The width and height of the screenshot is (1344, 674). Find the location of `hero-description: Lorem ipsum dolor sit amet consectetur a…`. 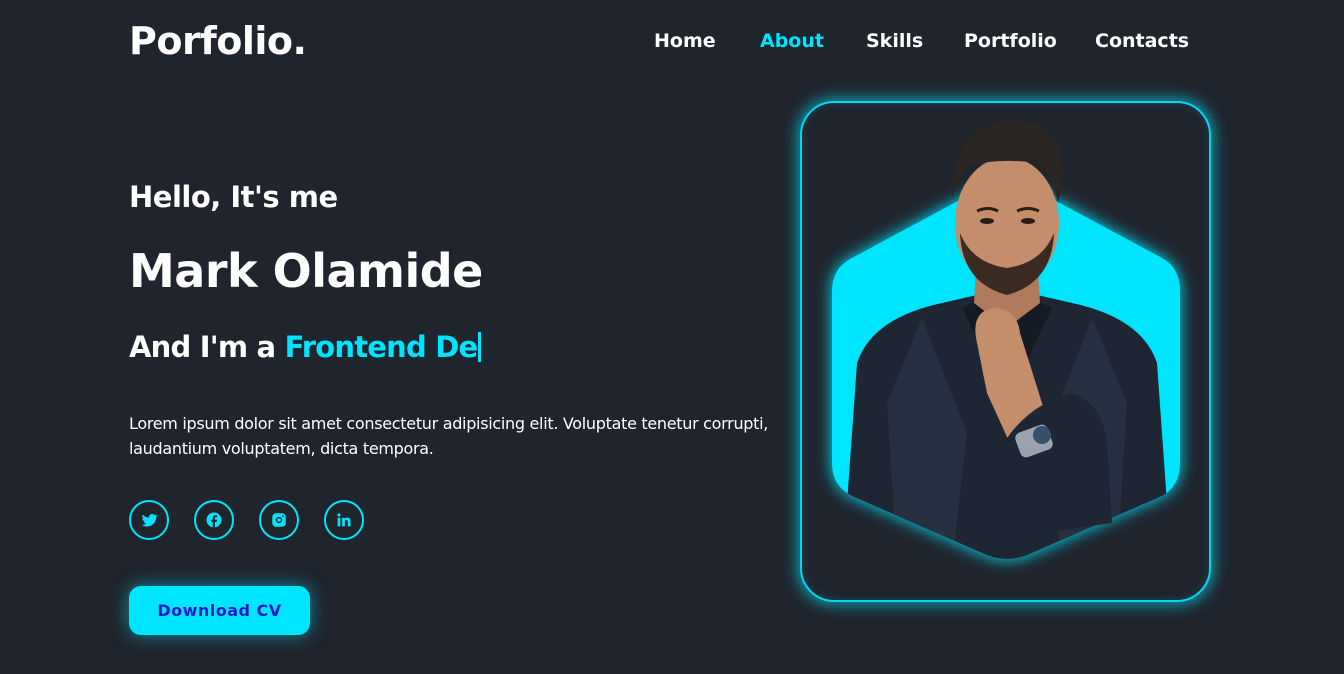

hero-description: Lorem ipsum dolor sit amet consectetur a… is located at coordinates (449, 436).